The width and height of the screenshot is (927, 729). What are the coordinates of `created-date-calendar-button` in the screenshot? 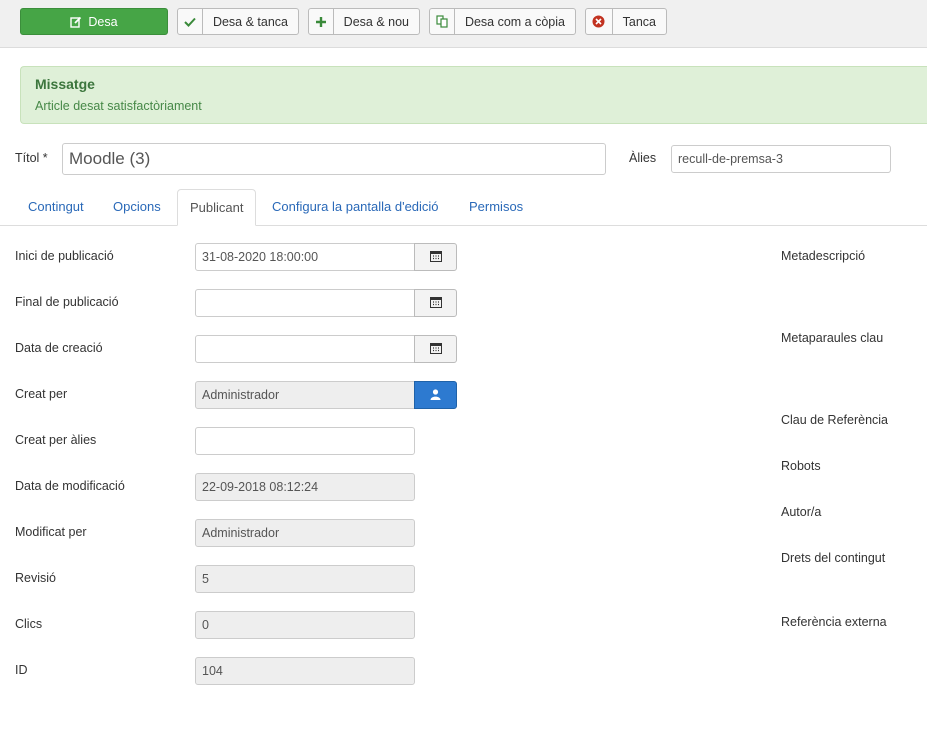 It's located at (435, 349).